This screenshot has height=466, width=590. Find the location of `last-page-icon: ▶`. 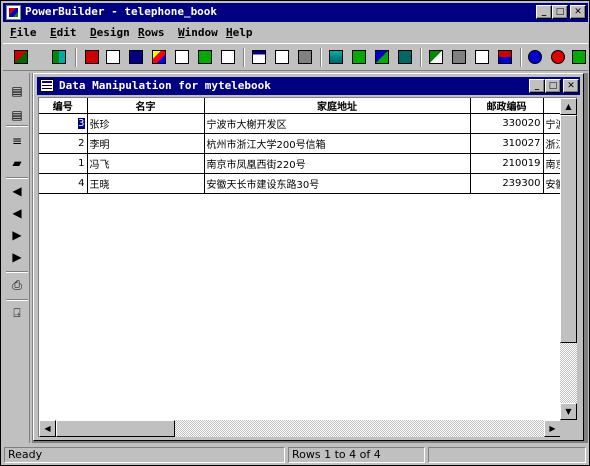

last-page-icon: ▶ is located at coordinates (17, 257).